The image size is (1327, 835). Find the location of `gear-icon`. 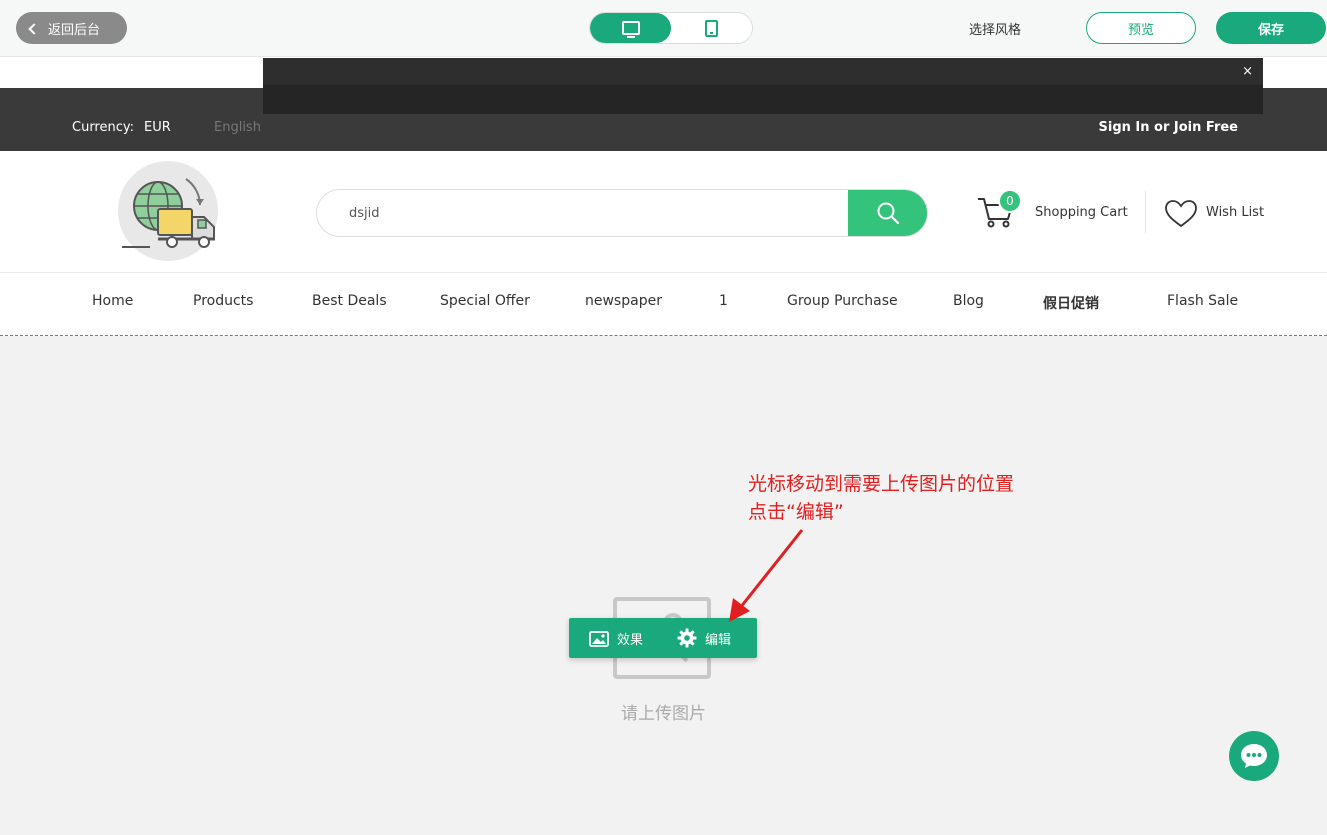

gear-icon is located at coordinates (687, 638).